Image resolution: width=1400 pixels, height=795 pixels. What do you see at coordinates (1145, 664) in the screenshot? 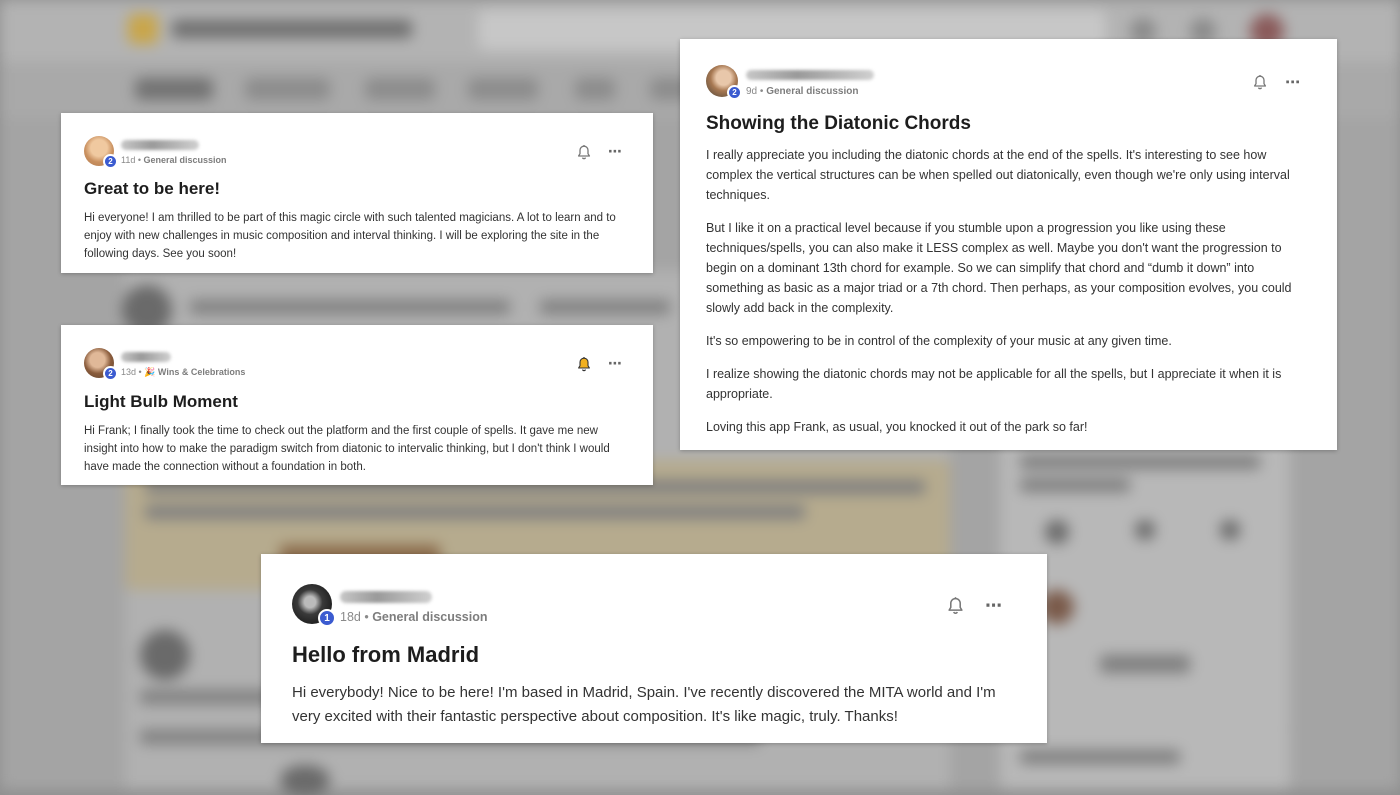
I see `sidebar-button` at bounding box center [1145, 664].